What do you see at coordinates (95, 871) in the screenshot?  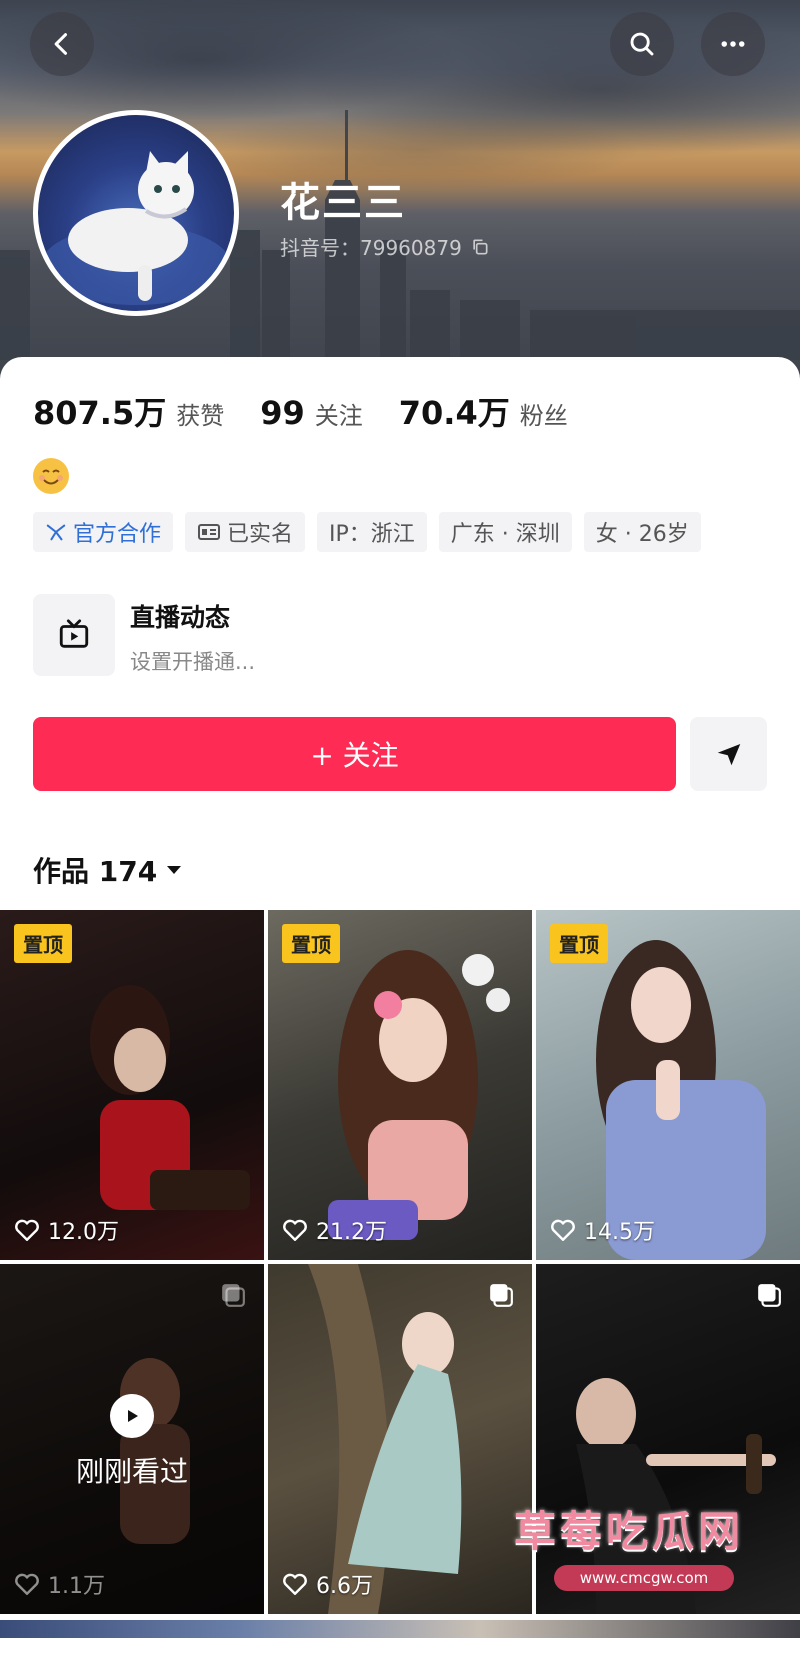 I see `works-label: 作品 174` at bounding box center [95, 871].